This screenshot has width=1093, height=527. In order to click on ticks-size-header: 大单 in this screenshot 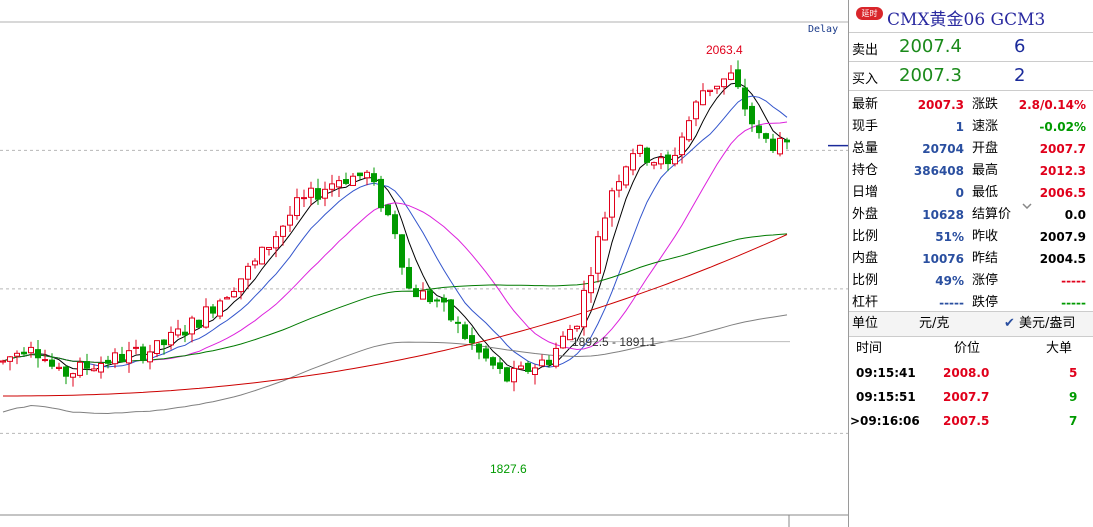, I will do `click(1059, 348)`.